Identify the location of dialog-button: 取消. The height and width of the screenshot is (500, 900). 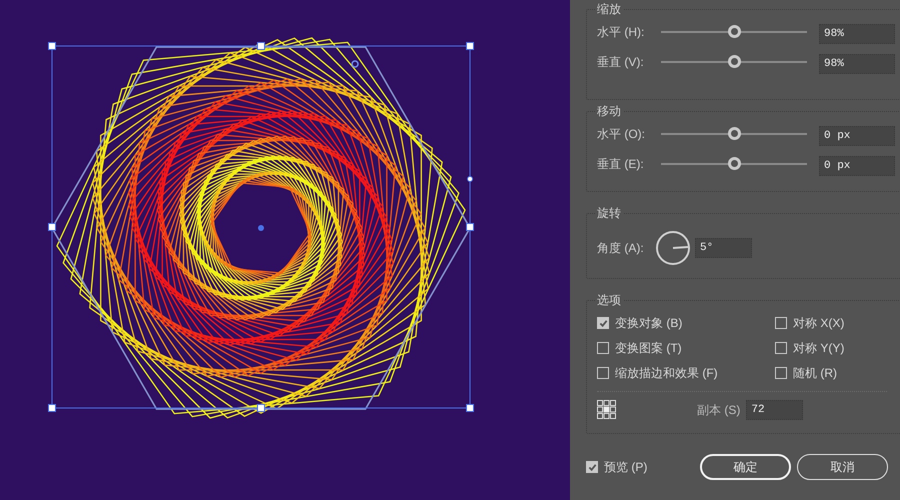
(842, 467).